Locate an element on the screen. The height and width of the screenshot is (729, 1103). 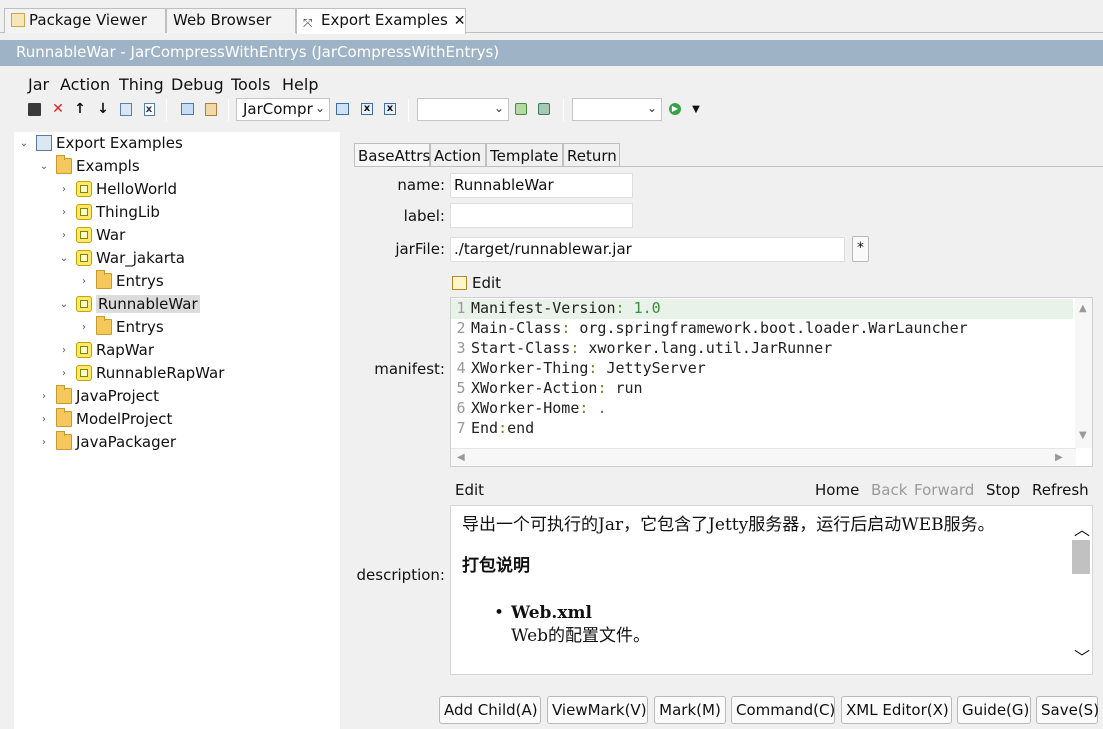
view-mark-button: ViewMark(V) is located at coordinates (597, 710).